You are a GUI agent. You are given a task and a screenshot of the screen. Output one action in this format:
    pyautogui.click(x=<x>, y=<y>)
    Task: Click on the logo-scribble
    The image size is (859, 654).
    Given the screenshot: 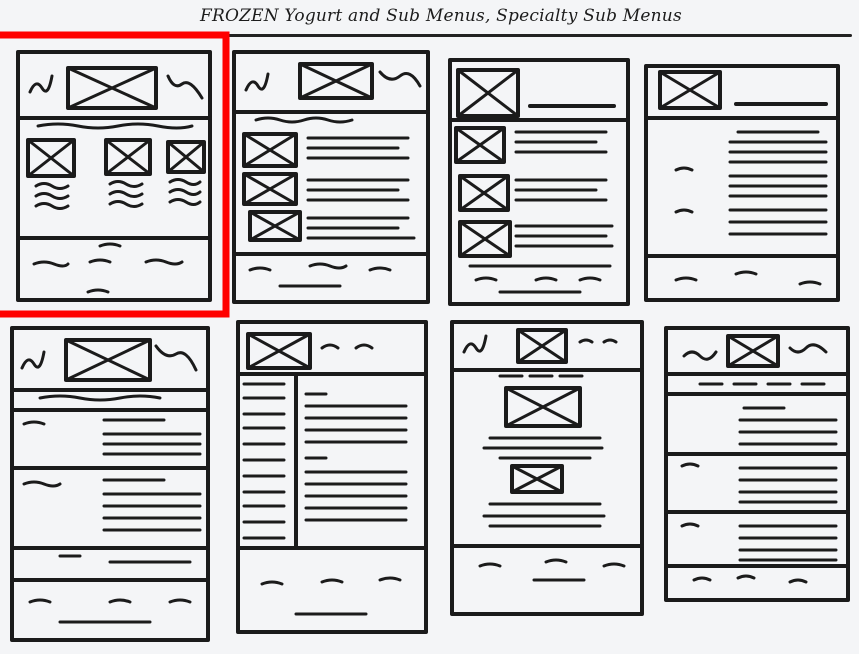 What is the action you would take?
    pyautogui.click(x=41, y=84)
    